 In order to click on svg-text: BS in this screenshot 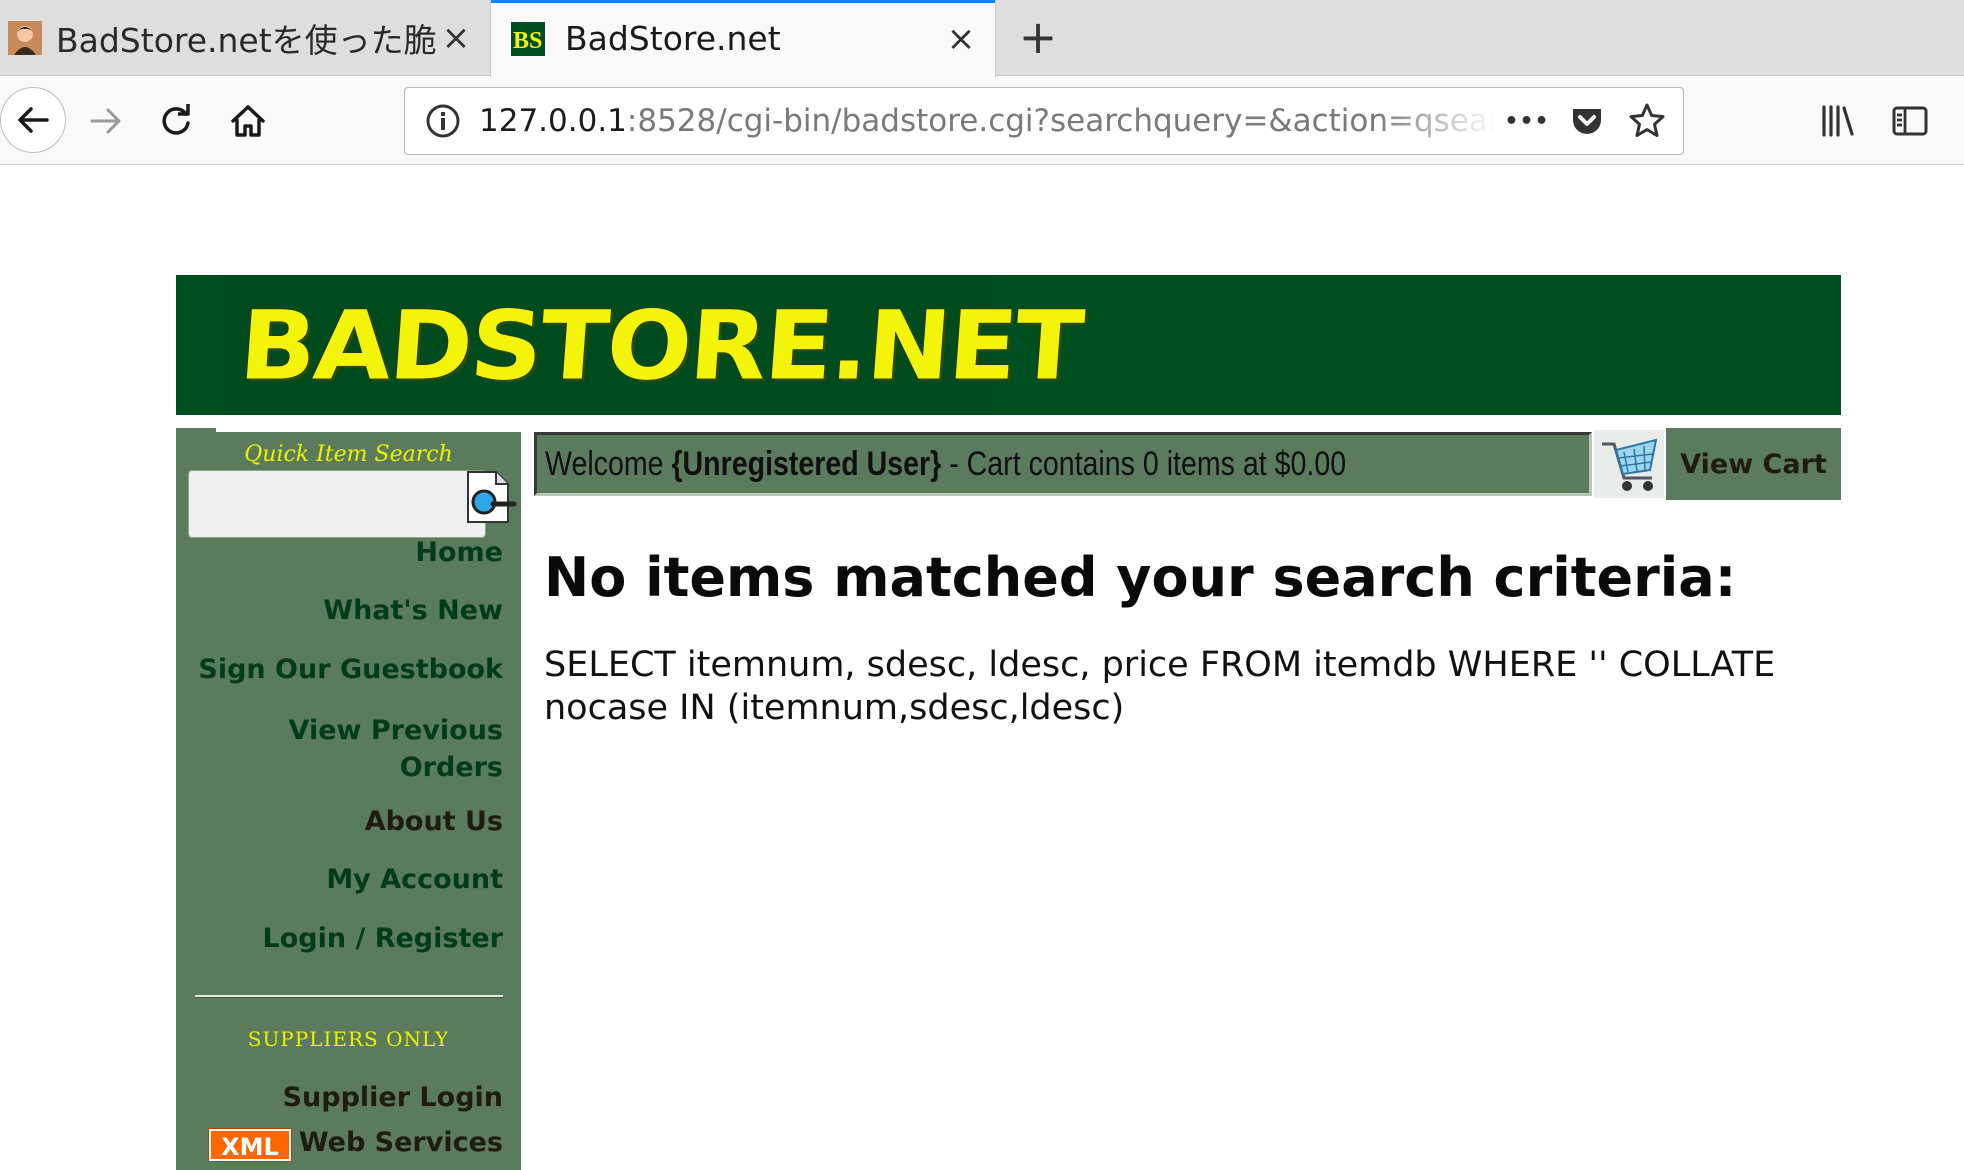, I will do `click(527, 41)`.